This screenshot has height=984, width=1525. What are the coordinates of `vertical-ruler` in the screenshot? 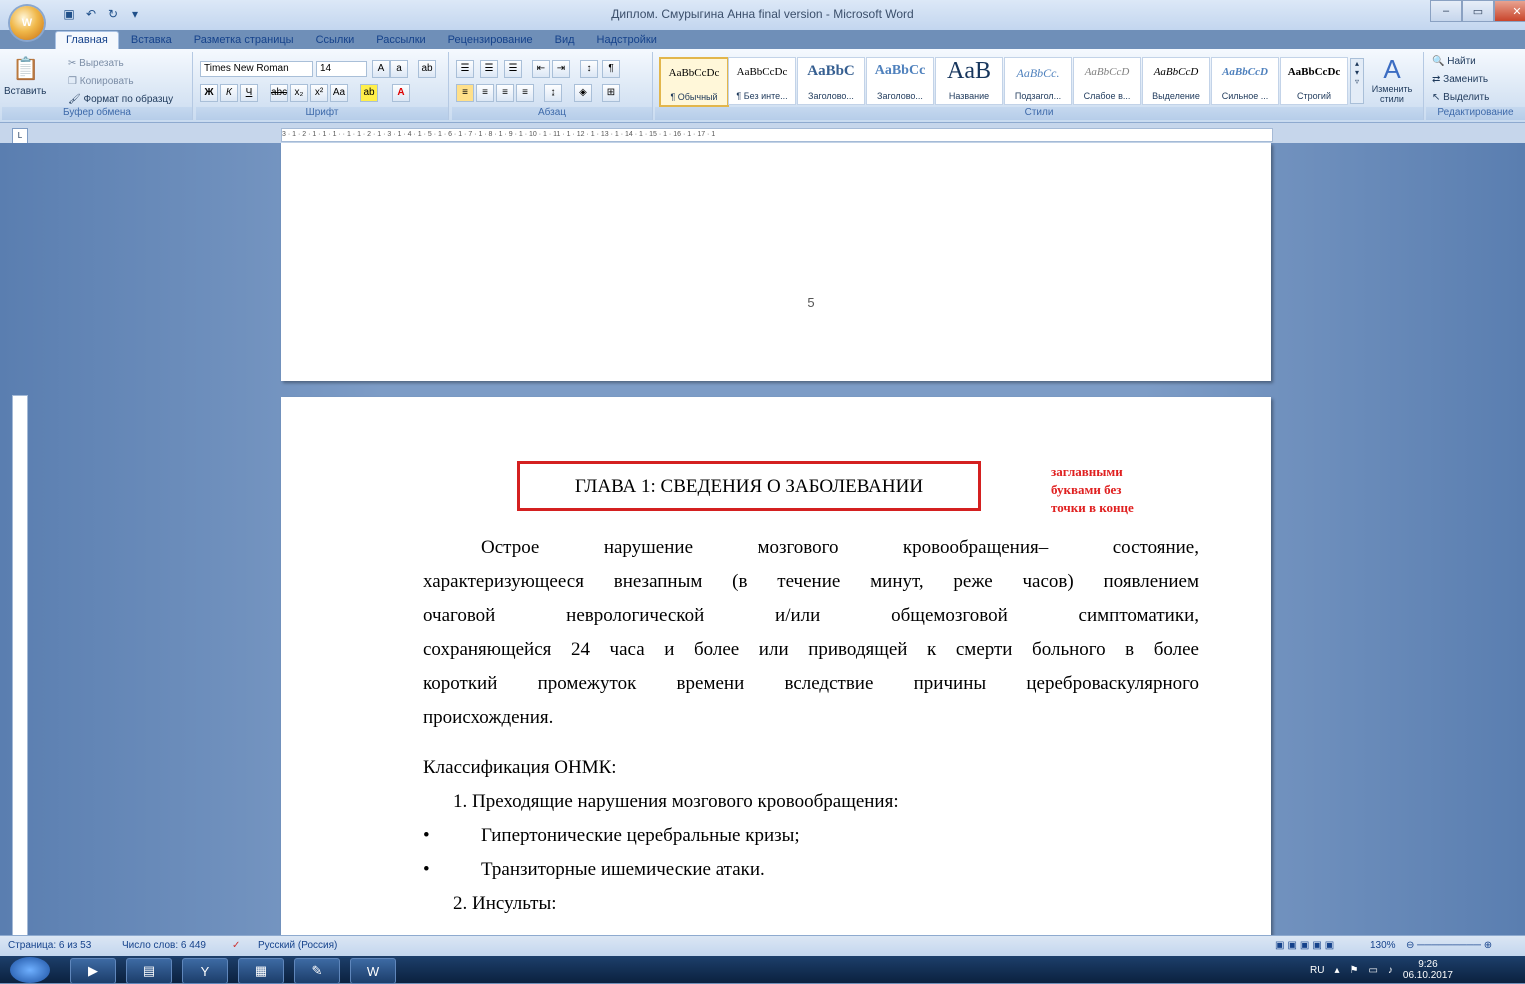 It's located at (20, 666).